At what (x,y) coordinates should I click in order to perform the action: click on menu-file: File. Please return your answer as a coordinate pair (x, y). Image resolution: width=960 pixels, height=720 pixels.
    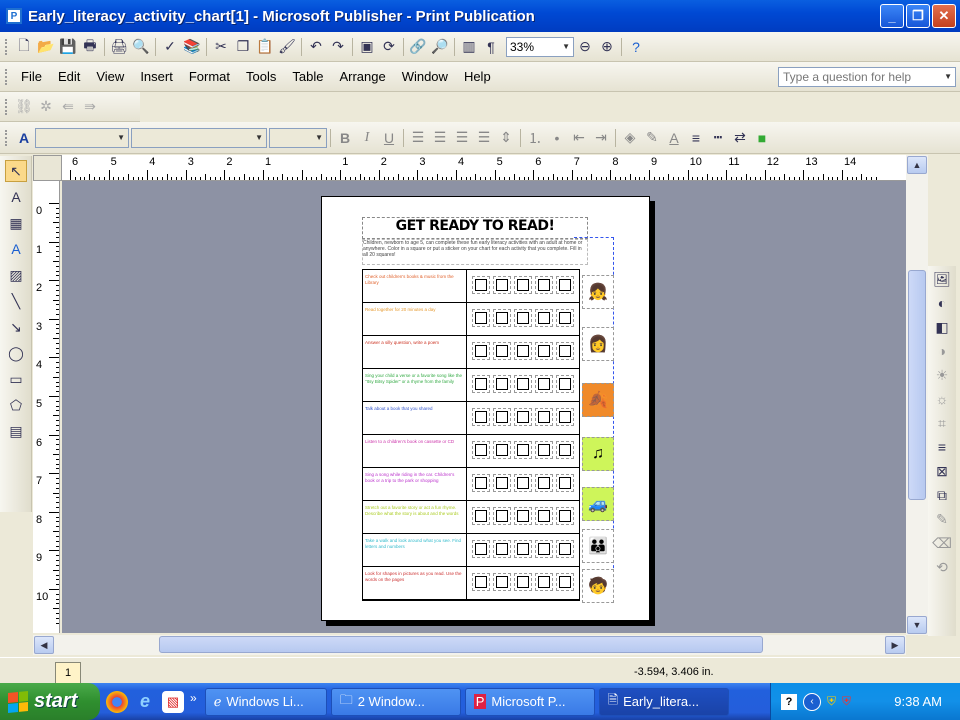
    Looking at the image, I should click on (31, 76).